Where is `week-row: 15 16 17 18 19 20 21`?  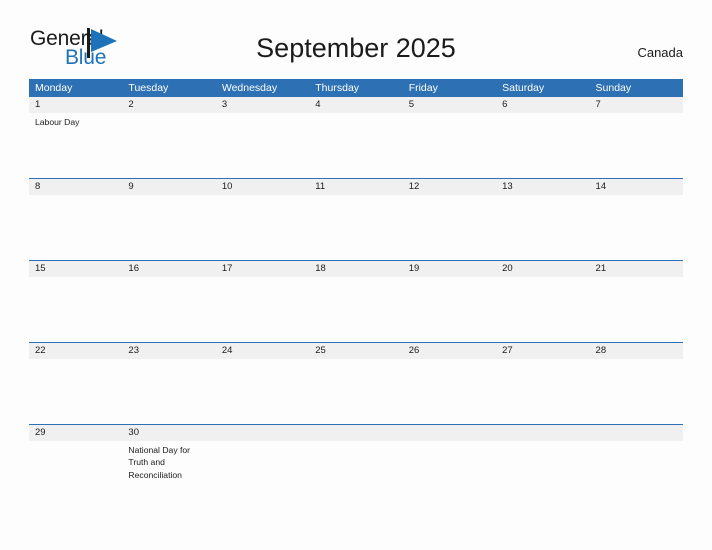 week-row: 15 16 17 18 19 20 21 is located at coordinates (356, 301).